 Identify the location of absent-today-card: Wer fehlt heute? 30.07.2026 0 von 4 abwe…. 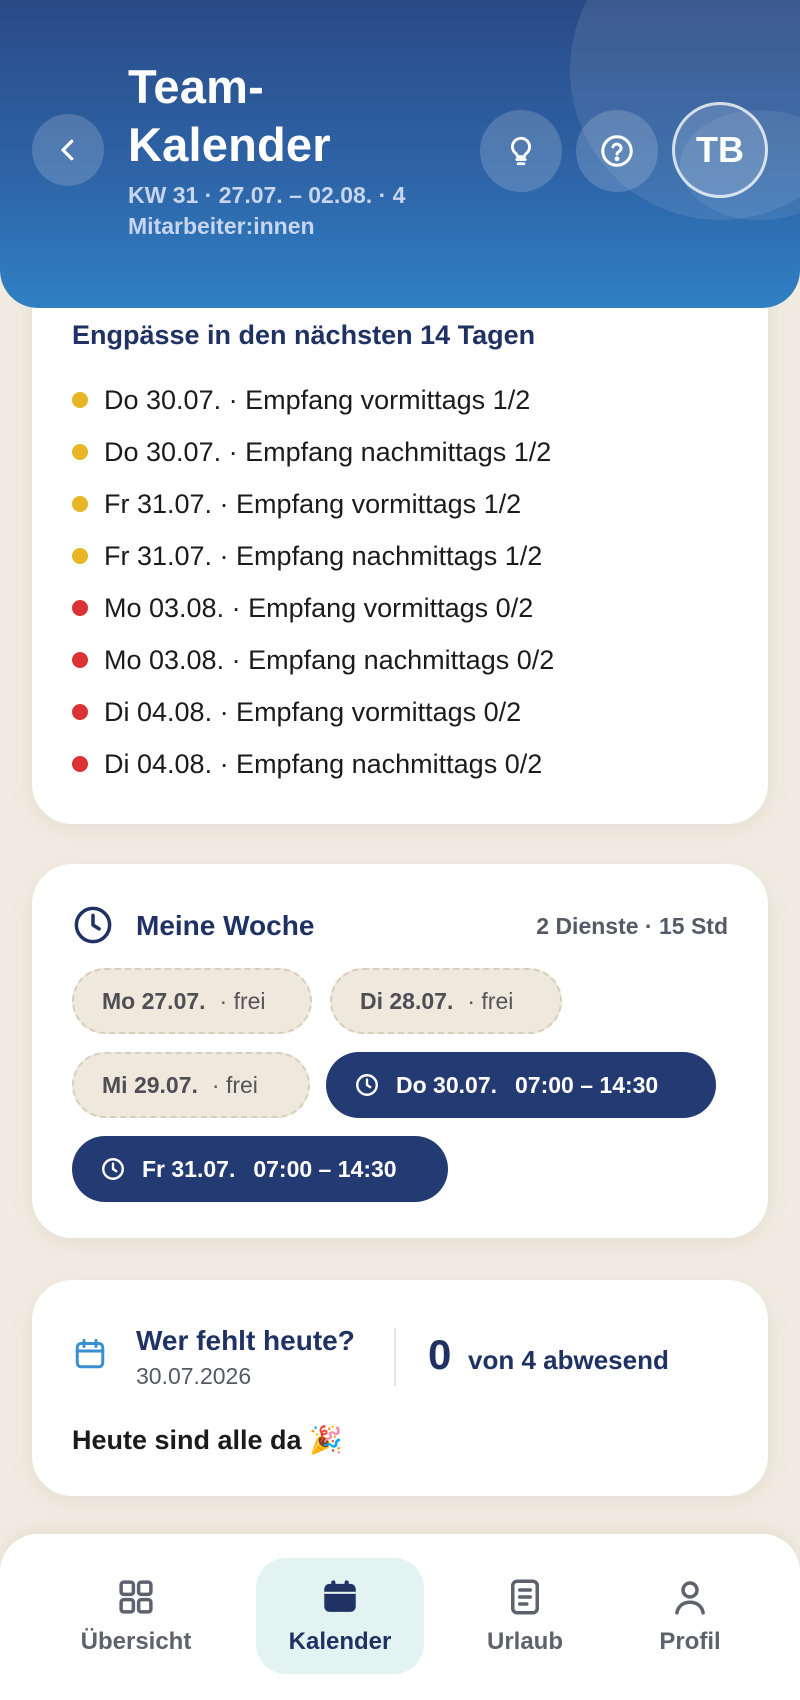
(400, 1388).